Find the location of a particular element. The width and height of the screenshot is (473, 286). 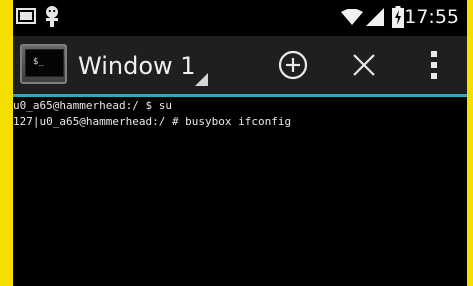

window-selector: Window 1 is located at coordinates (143, 67).